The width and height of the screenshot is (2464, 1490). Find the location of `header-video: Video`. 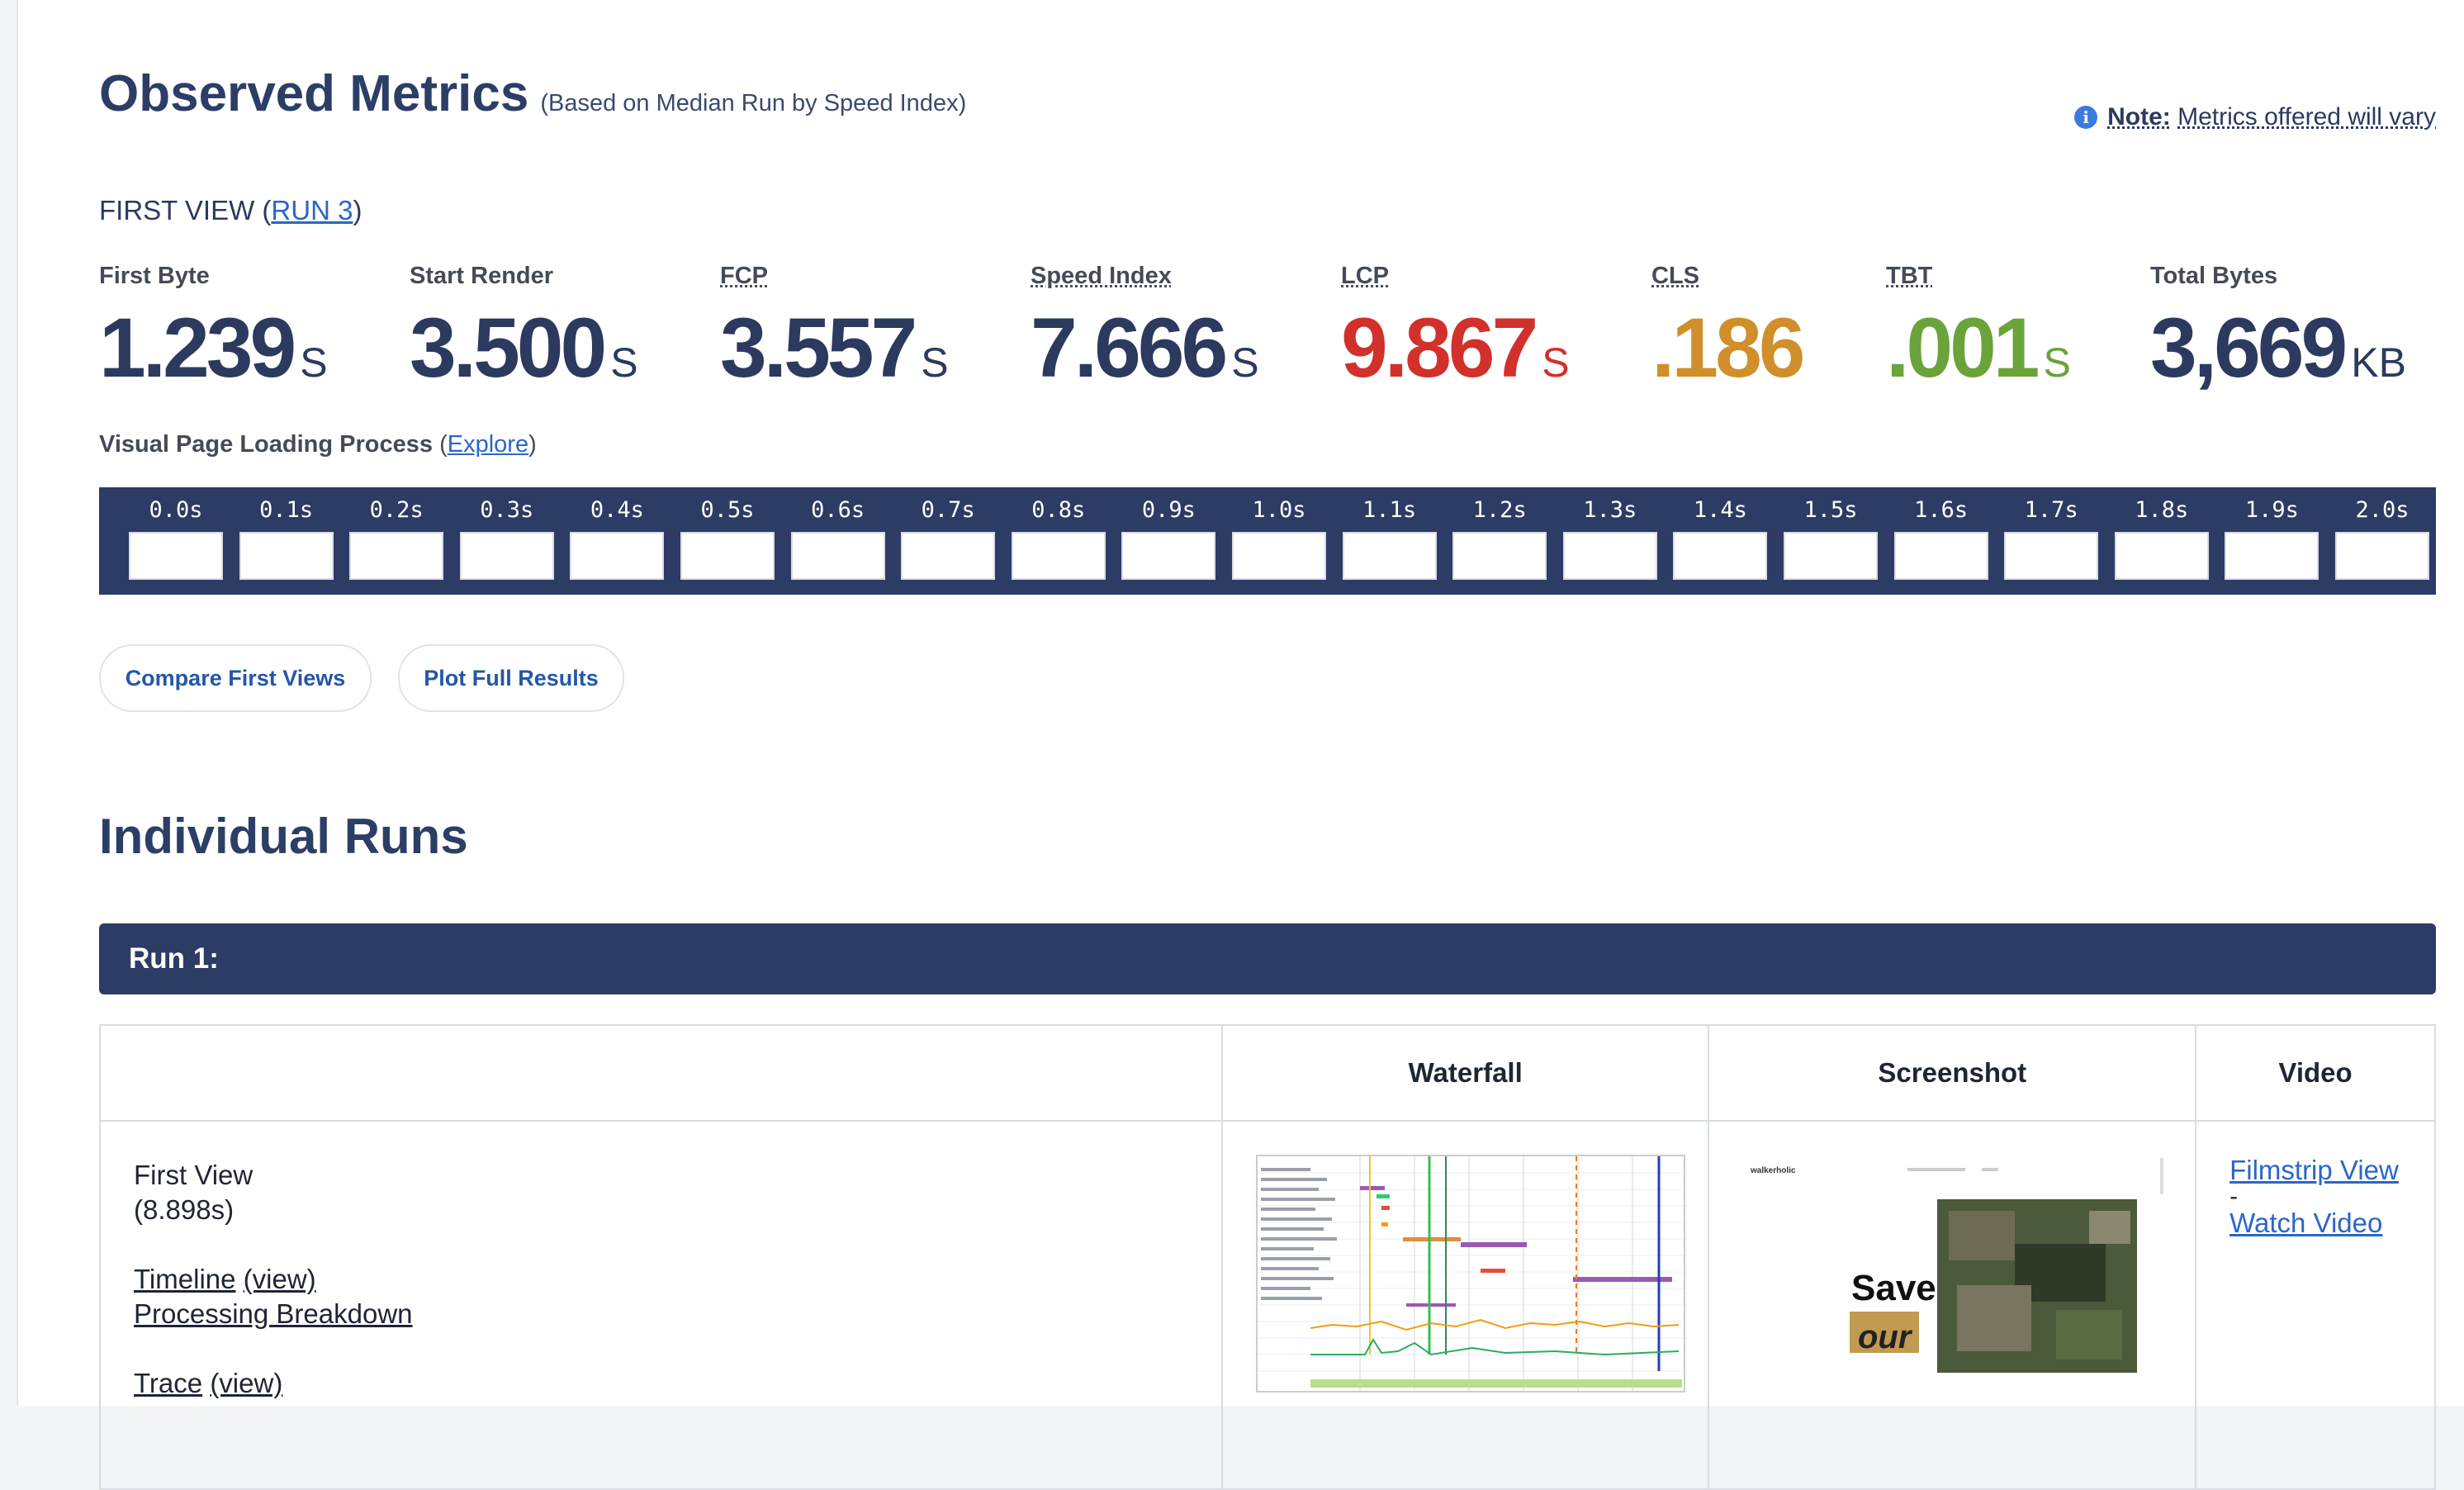

header-video: Video is located at coordinates (2316, 1073).